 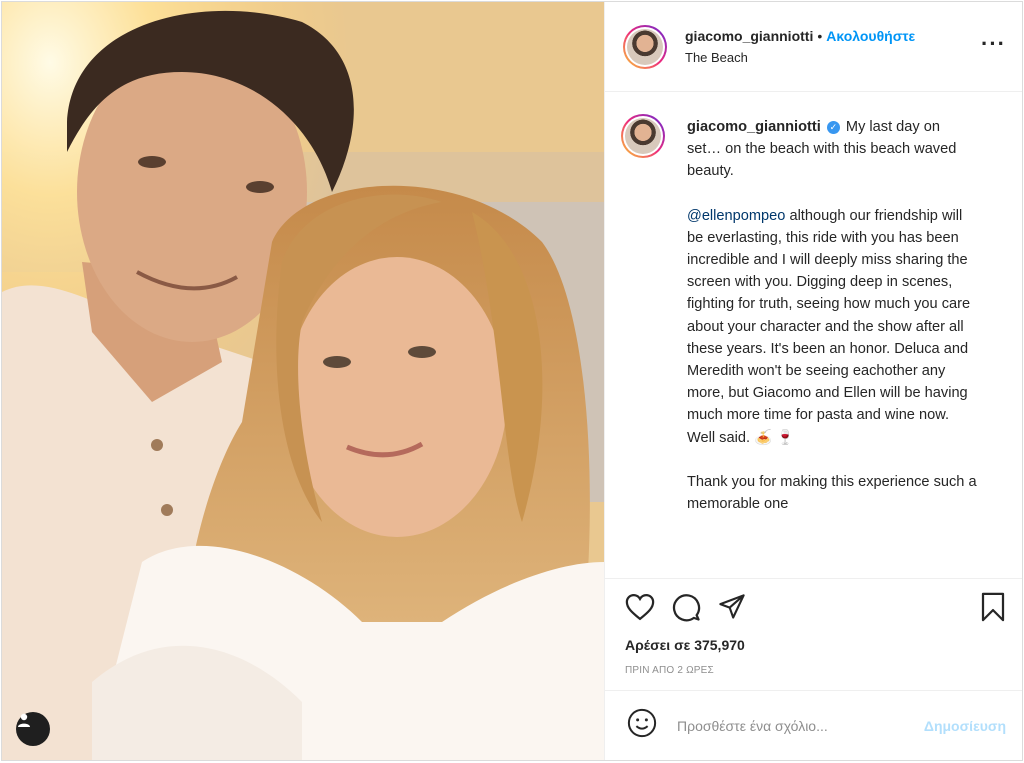 I want to click on caption-avatar, so click(x=643, y=136).